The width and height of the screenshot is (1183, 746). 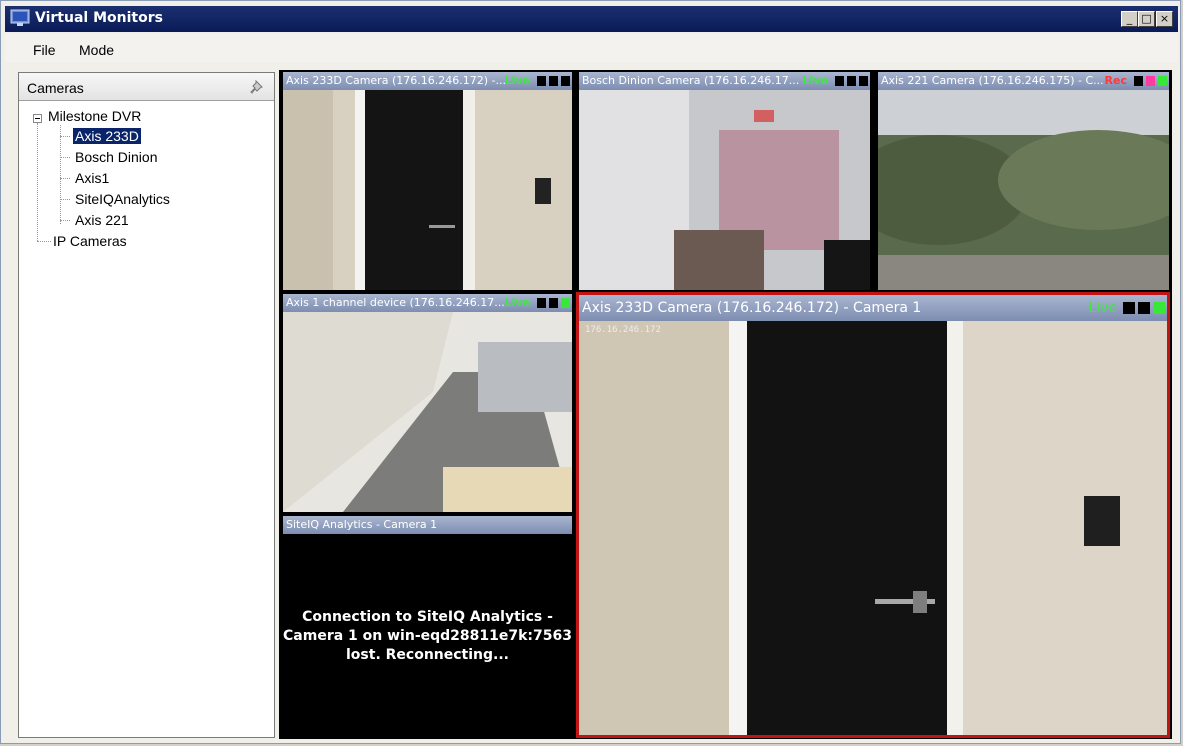 I want to click on tree-node-milestone-dvr: Milestone DVR, so click(x=94, y=116).